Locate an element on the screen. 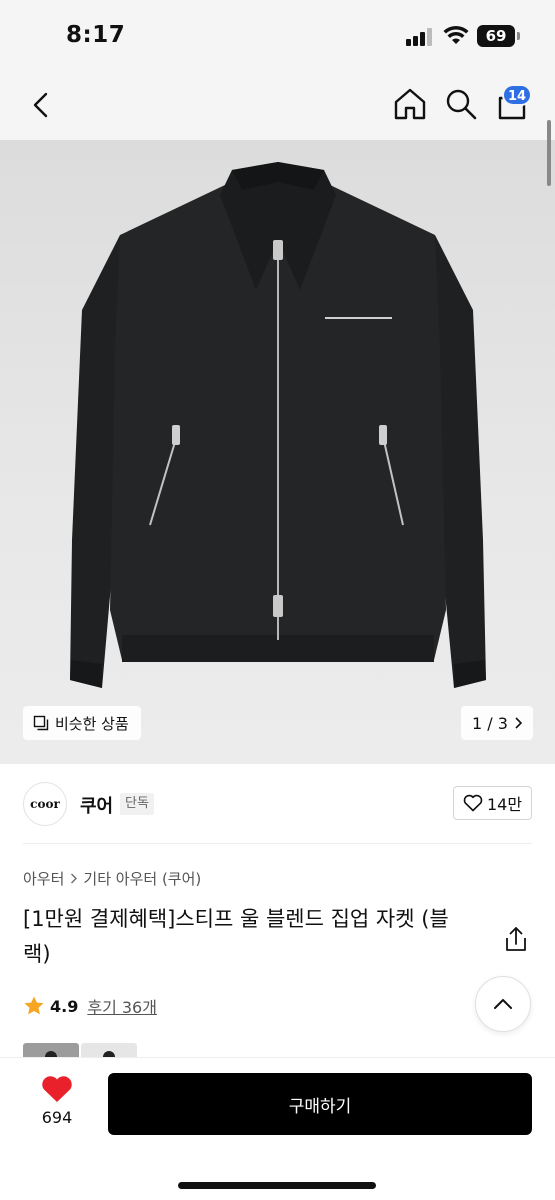 The width and height of the screenshot is (555, 1200). cart-count-badge: 14 is located at coordinates (517, 95).